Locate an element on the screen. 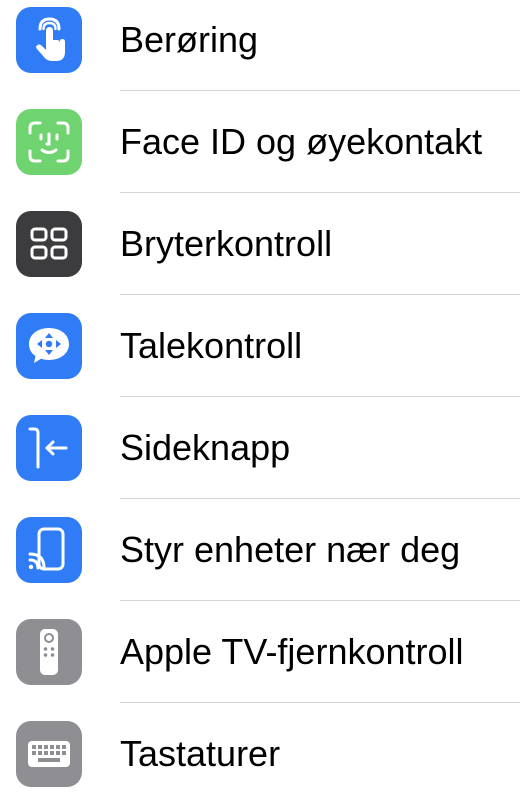 This screenshot has width=520, height=805. settings-row-voice-control: Talekontroll is located at coordinates (260, 346).